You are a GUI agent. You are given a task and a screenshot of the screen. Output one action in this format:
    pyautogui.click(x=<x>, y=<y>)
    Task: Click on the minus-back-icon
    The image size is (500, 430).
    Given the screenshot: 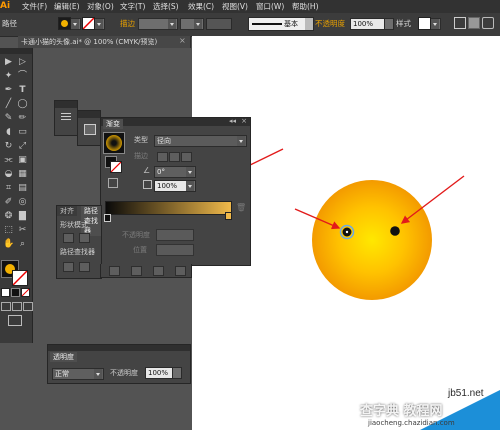 What is the action you would take?
    pyautogui.click(x=180, y=271)
    